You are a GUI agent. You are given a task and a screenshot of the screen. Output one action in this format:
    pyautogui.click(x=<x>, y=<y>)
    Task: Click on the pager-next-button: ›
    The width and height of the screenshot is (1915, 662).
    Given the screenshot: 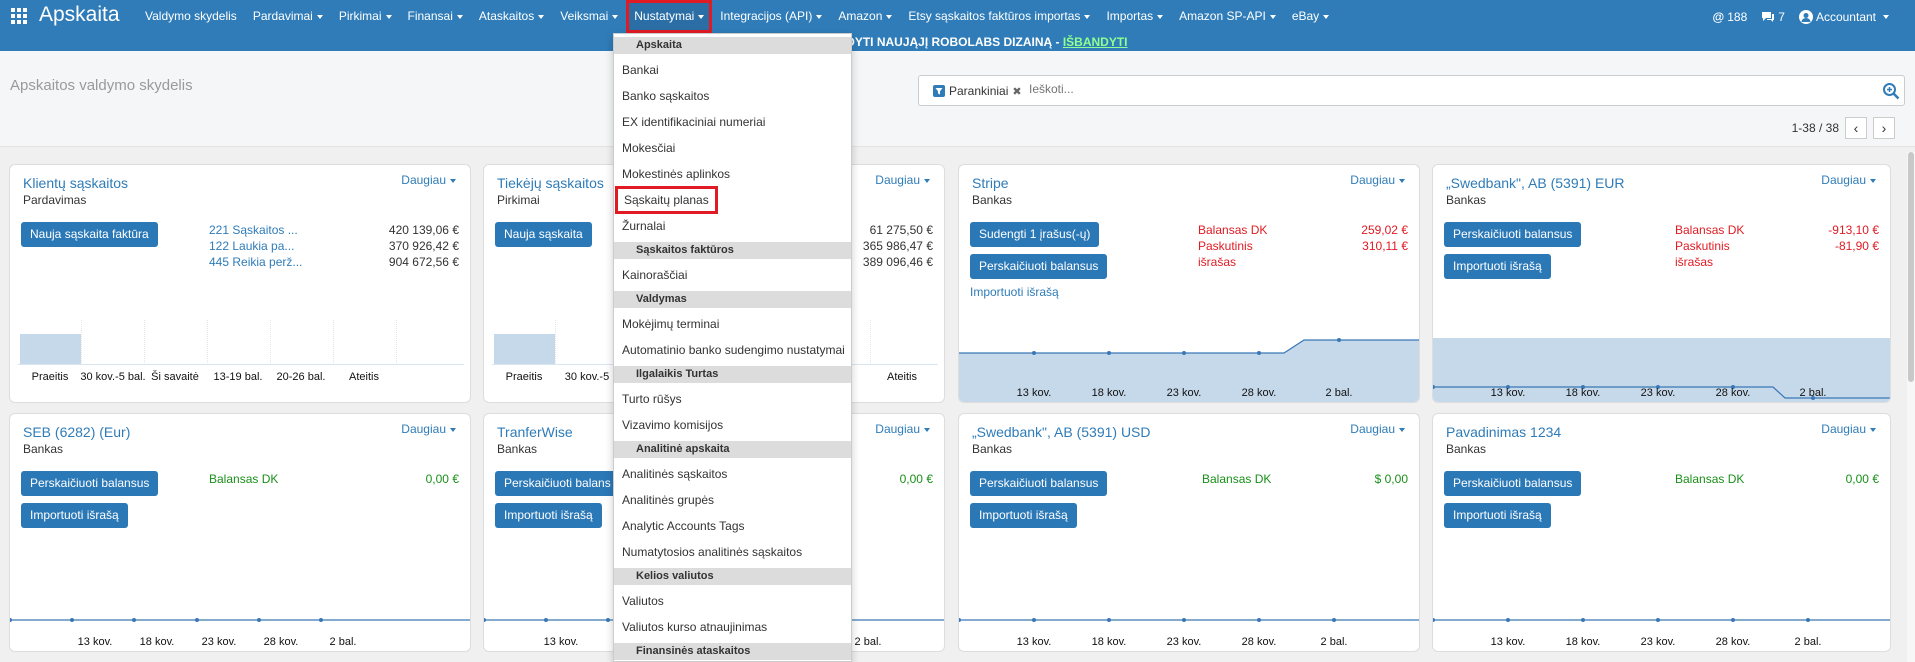 What is the action you would take?
    pyautogui.click(x=1884, y=128)
    